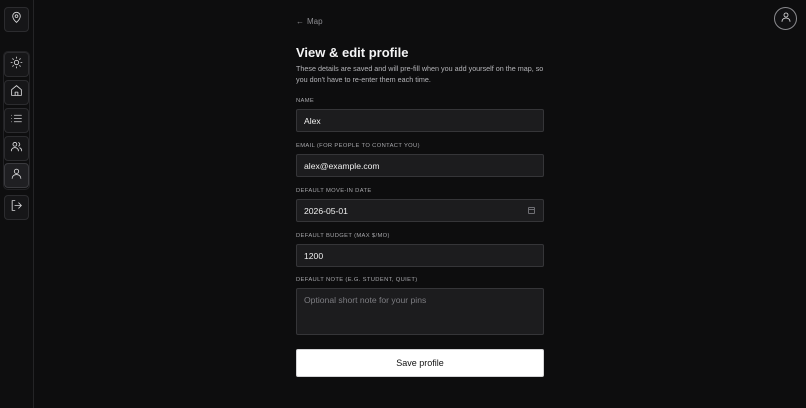  I want to click on budget-label: Default budget (max $/mo), so click(343, 236).